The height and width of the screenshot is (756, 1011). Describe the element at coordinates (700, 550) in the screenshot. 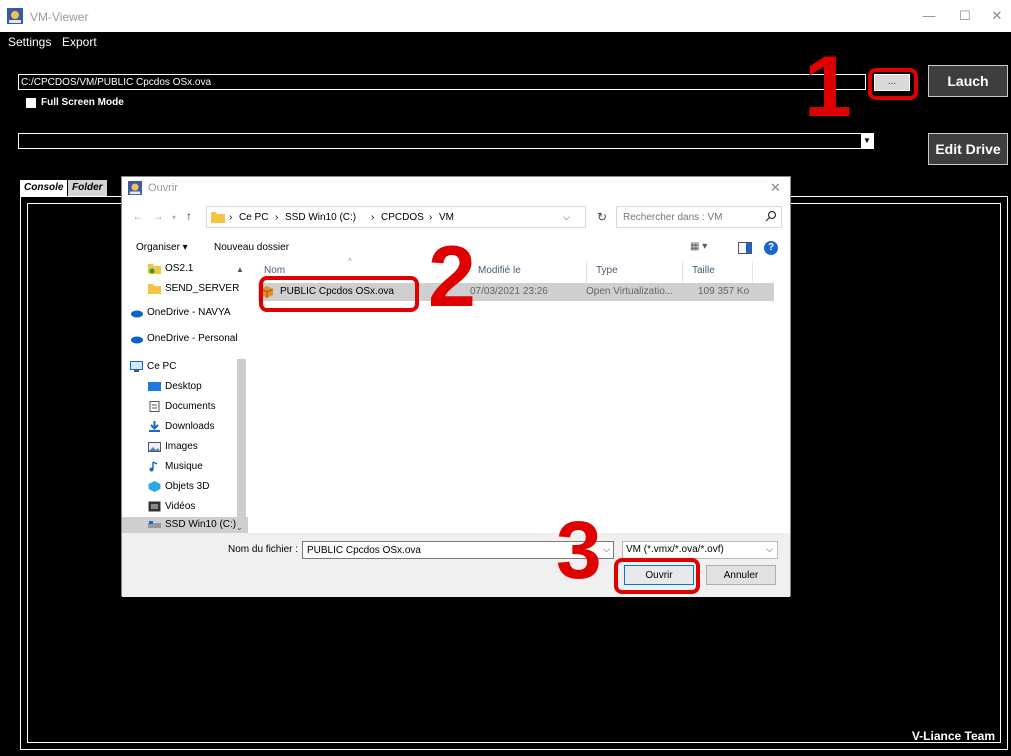

I see `file-type-filter: VM (*.vmx/*.ova/*.ovf) ⌵` at that location.